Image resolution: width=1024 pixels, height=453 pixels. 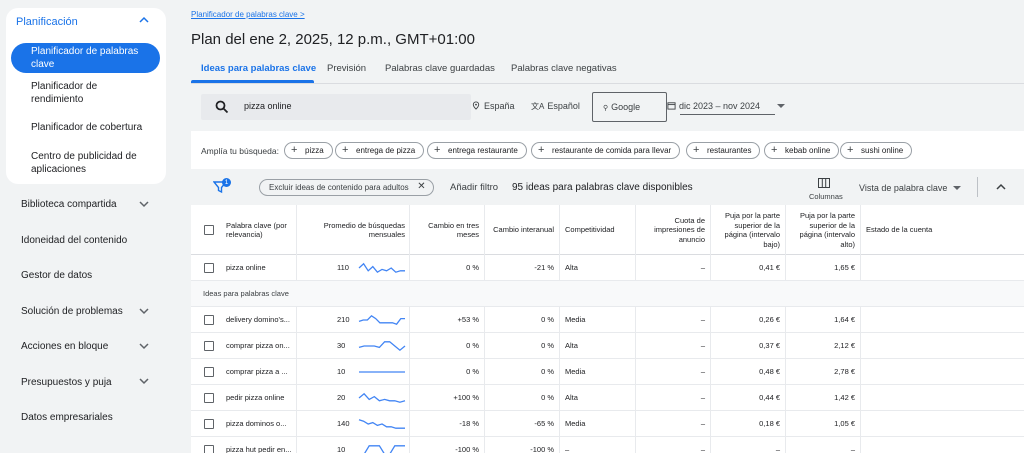 What do you see at coordinates (67, 417) in the screenshot?
I see `sidebar-item-business-data: Datos empresariales` at bounding box center [67, 417].